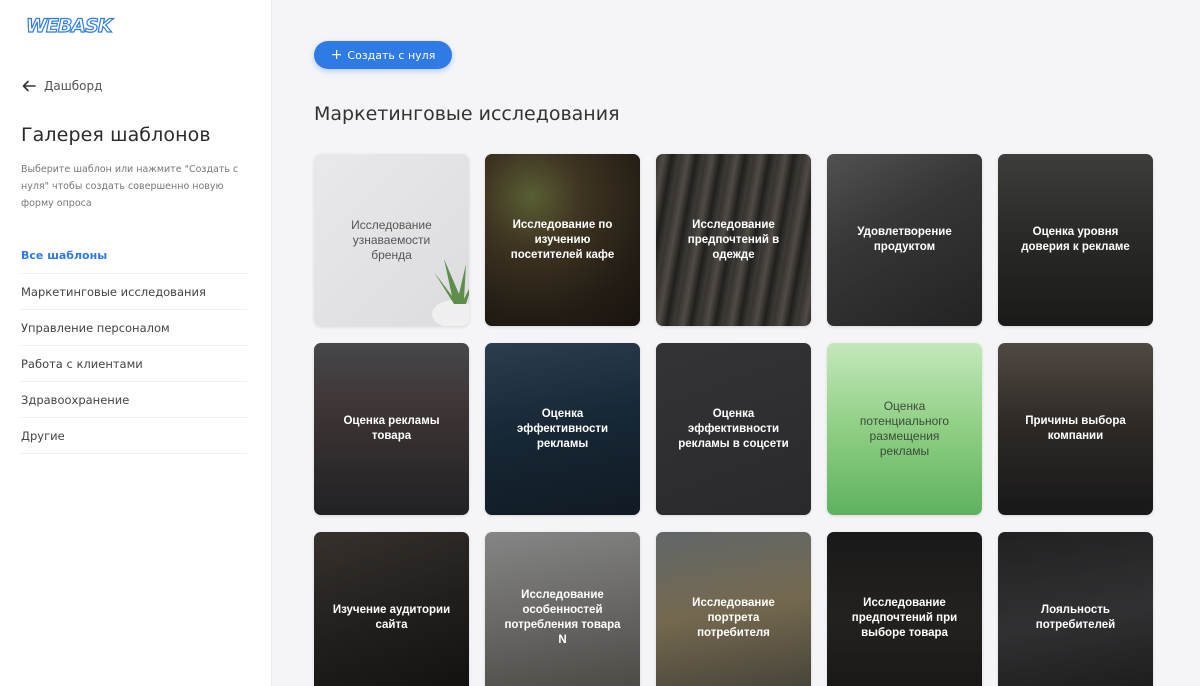 This screenshot has height=686, width=1200. I want to click on plus-icon: +, so click(336, 54).